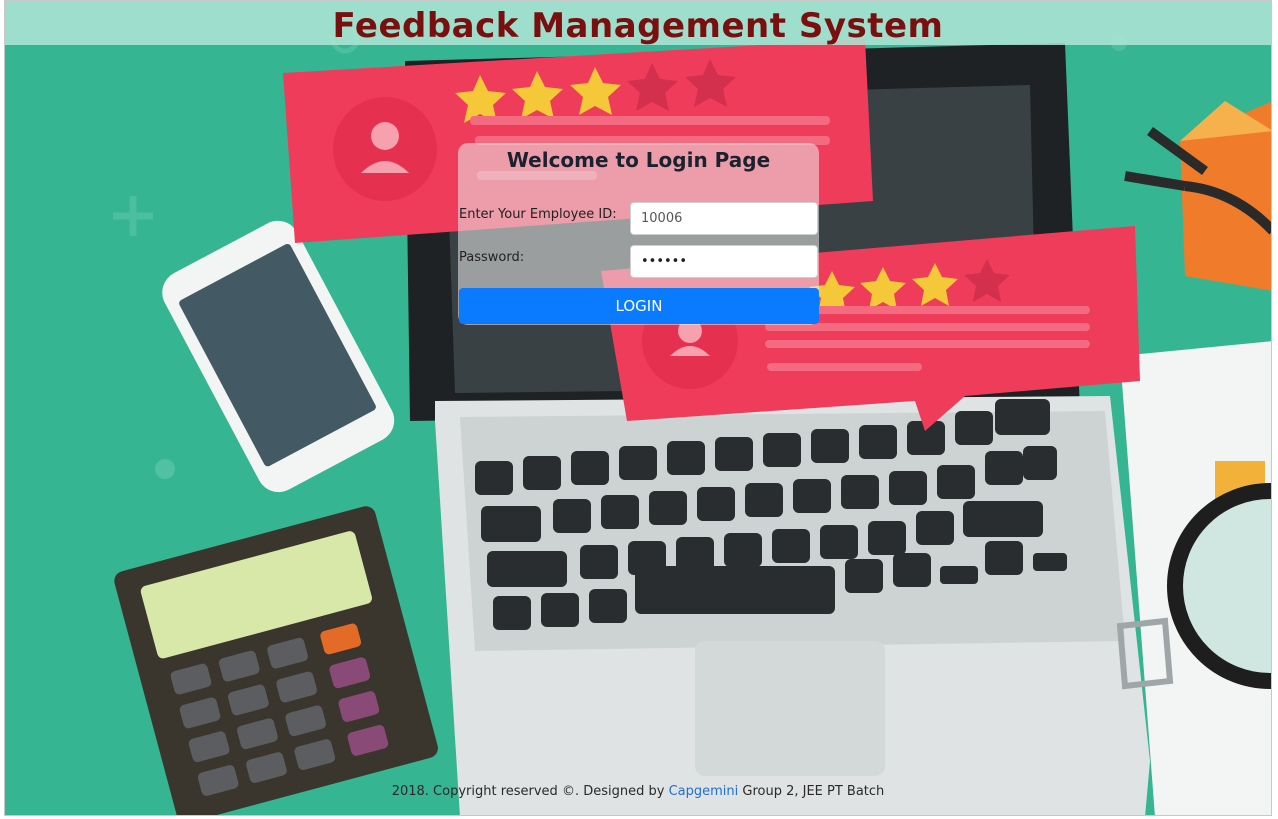 This screenshot has height=819, width=1278. Describe the element at coordinates (538, 214) in the screenshot. I see `employee-id-label: Enter Your Employee ID:` at that location.